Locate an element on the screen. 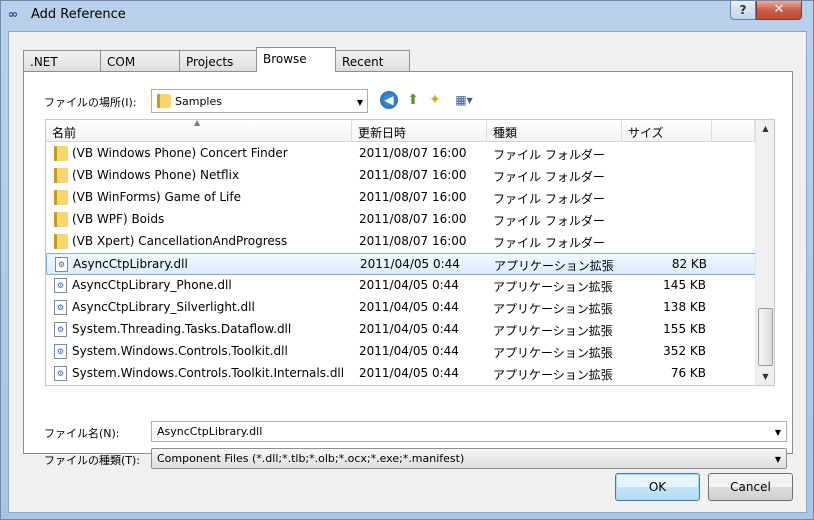 Image resolution: width=814 pixels, height=520 pixels. file-name: System.Windows.Controls.Toolkit.dll is located at coordinates (180, 351).